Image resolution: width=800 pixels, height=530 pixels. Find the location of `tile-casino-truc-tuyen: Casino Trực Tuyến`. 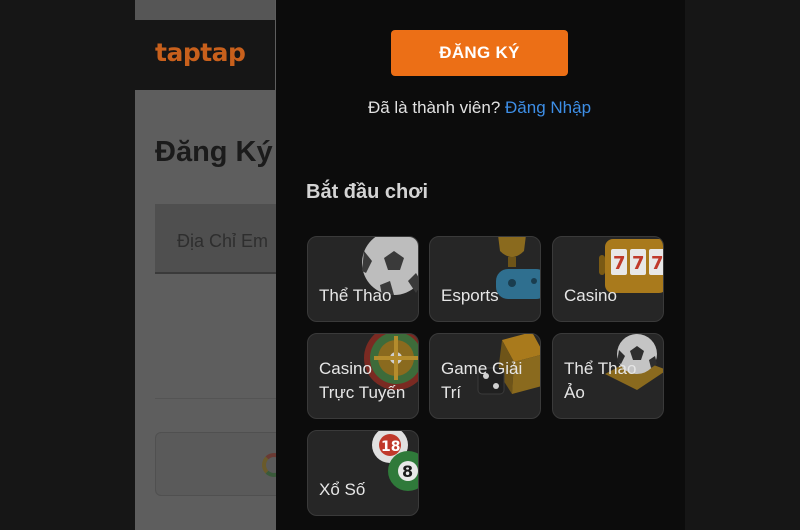

tile-casino-truc-tuyen: Casino Trực Tuyến is located at coordinates (363, 376).